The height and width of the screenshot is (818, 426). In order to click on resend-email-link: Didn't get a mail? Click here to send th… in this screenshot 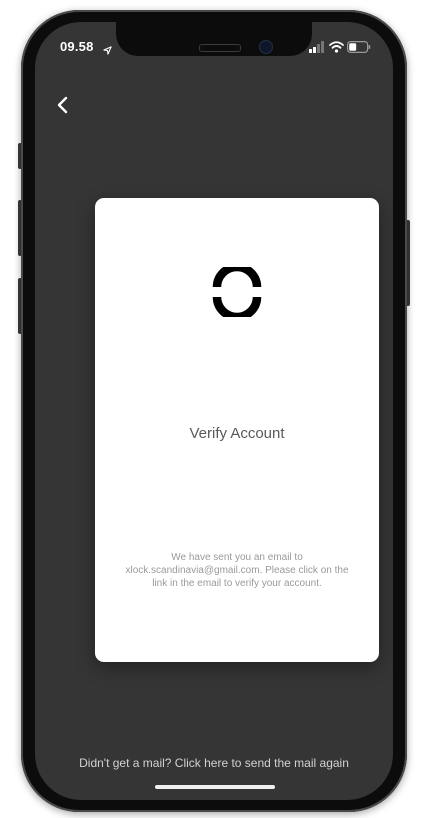, I will do `click(214, 763)`.